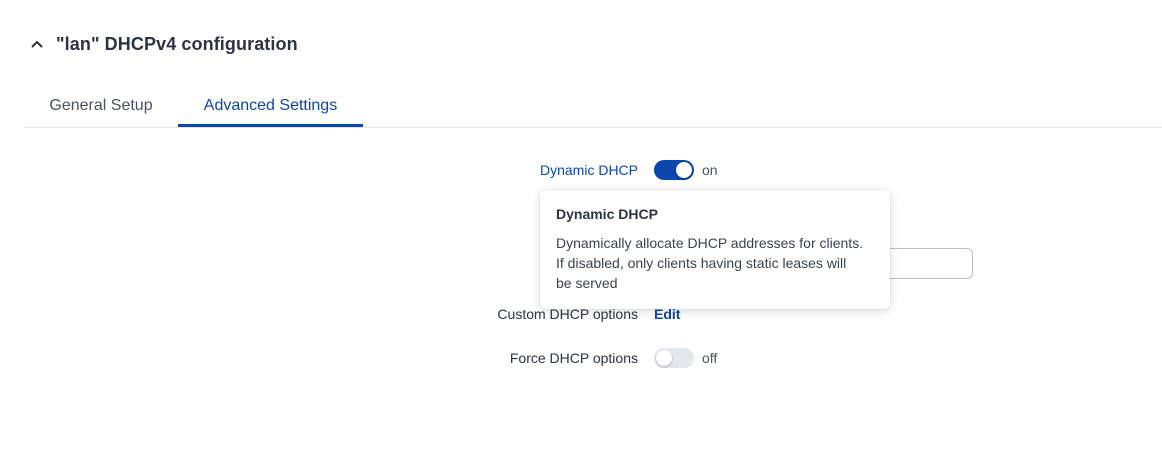  Describe the element at coordinates (587, 283) in the screenshot. I see `tooltip-line: be served` at that location.